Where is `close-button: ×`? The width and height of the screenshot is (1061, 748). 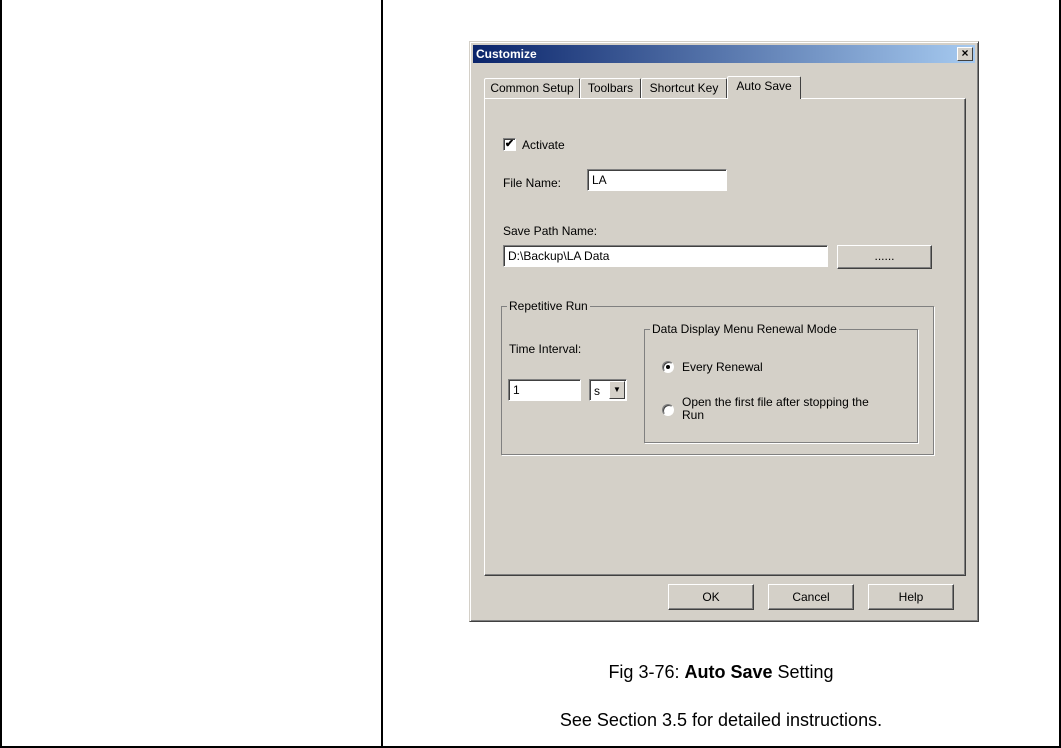 close-button: × is located at coordinates (965, 54).